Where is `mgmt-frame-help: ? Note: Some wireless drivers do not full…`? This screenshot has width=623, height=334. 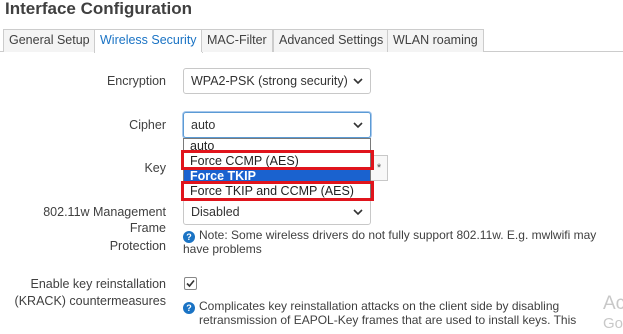 mgmt-frame-help: ? Note: Some wireless drivers do not full… is located at coordinates (401, 242).